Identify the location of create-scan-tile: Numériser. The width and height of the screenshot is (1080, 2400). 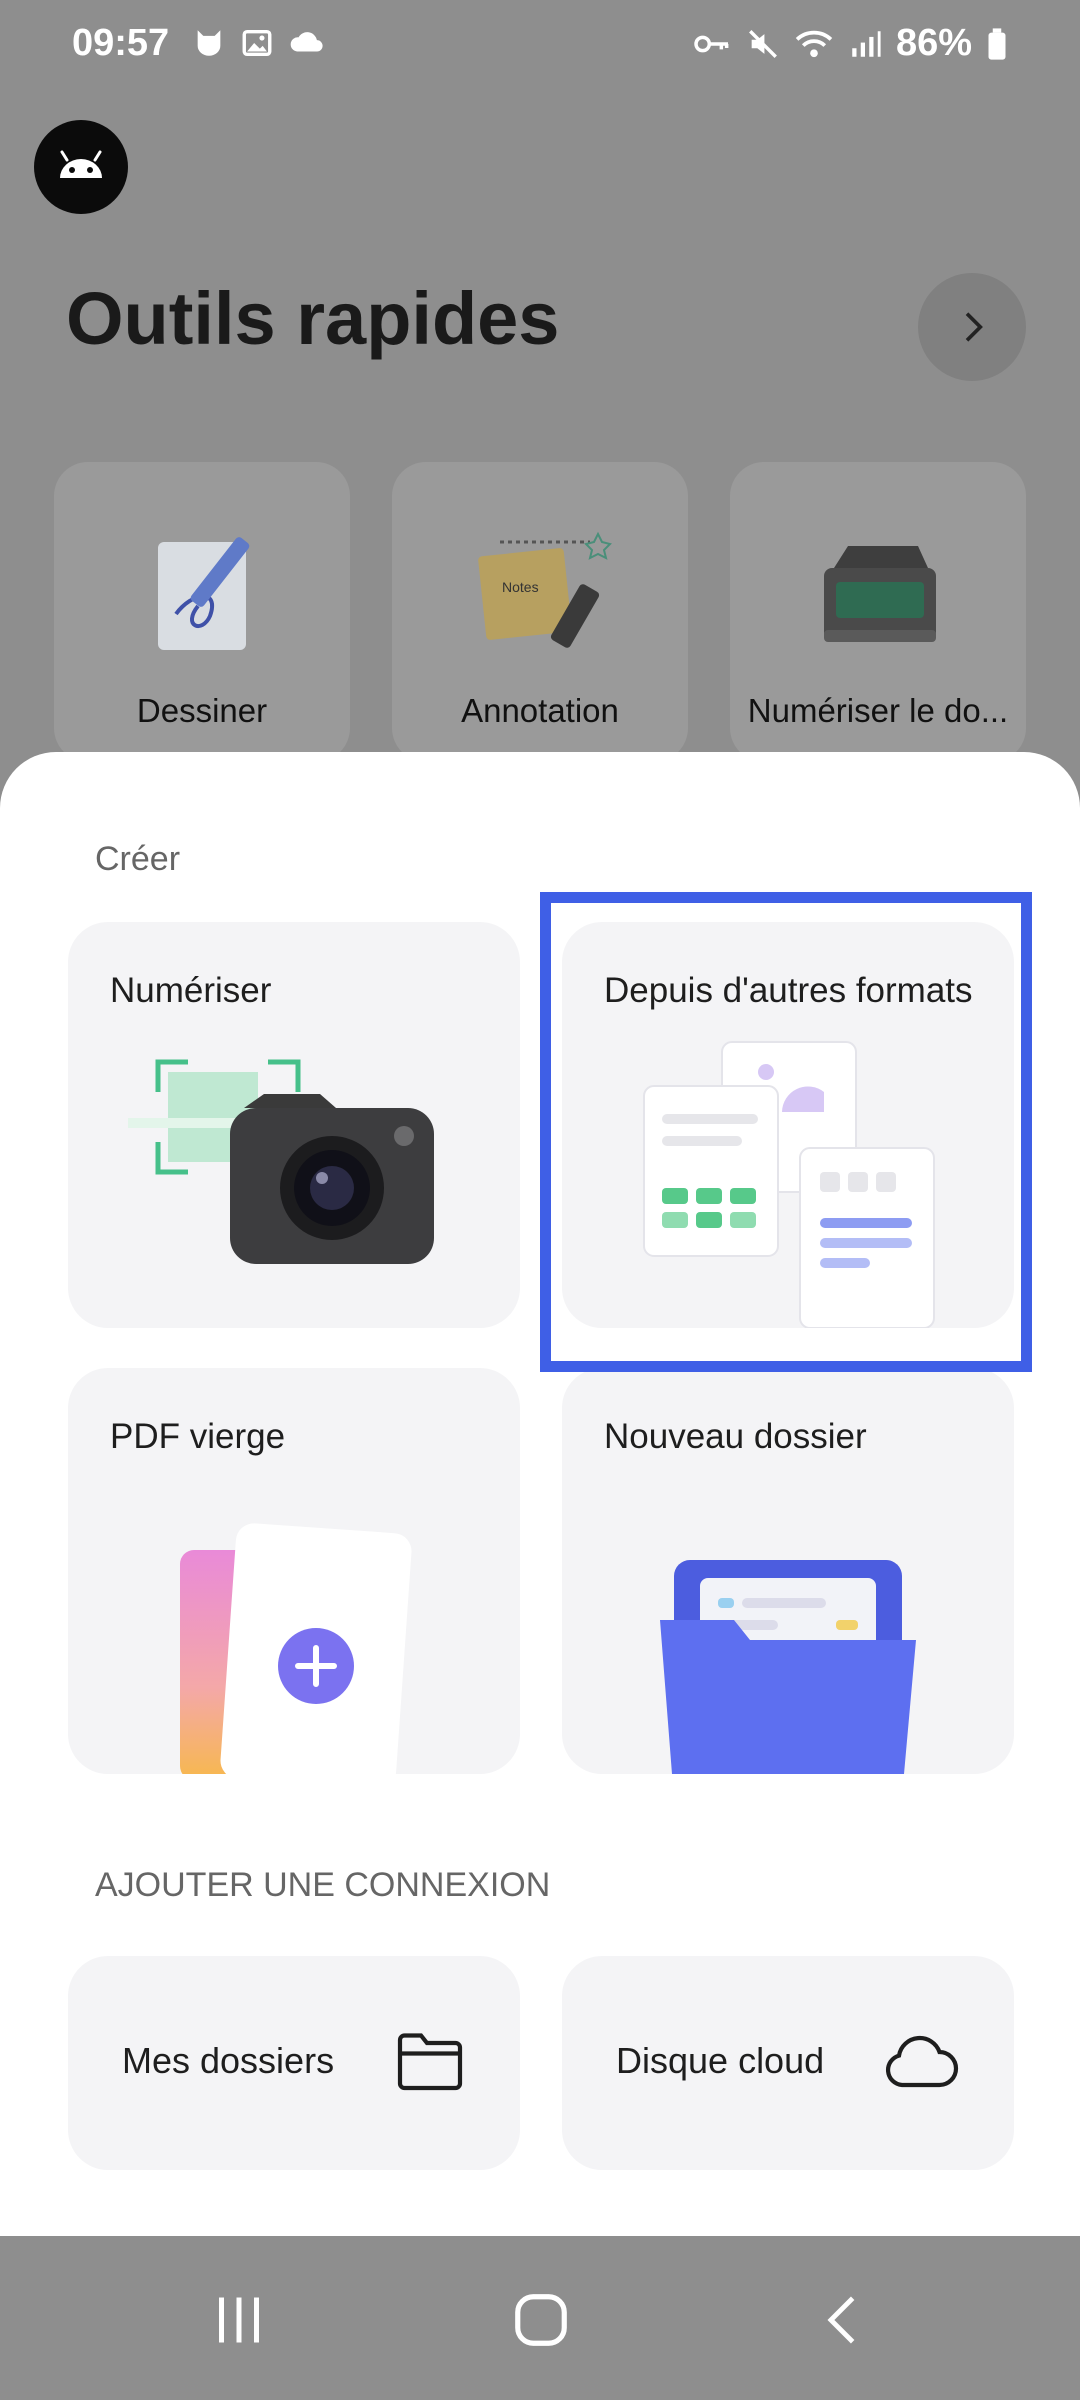
(294, 1125).